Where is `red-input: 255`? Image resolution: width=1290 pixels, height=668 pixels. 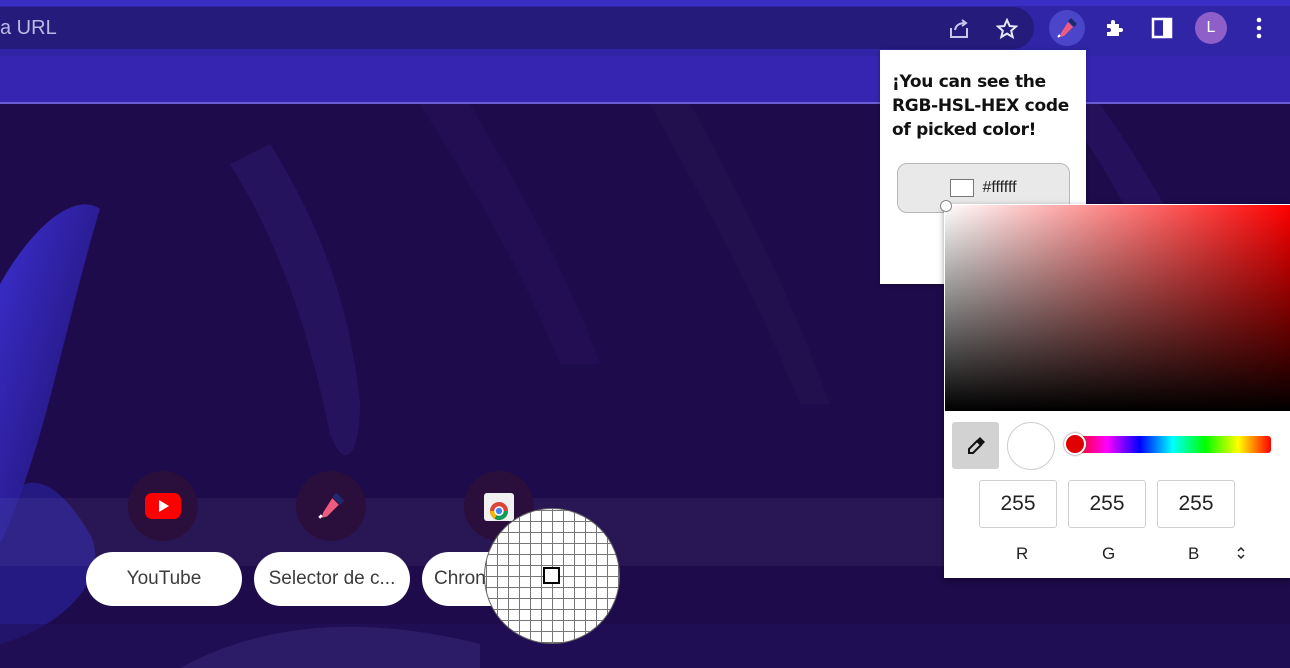
red-input: 255 is located at coordinates (1018, 504).